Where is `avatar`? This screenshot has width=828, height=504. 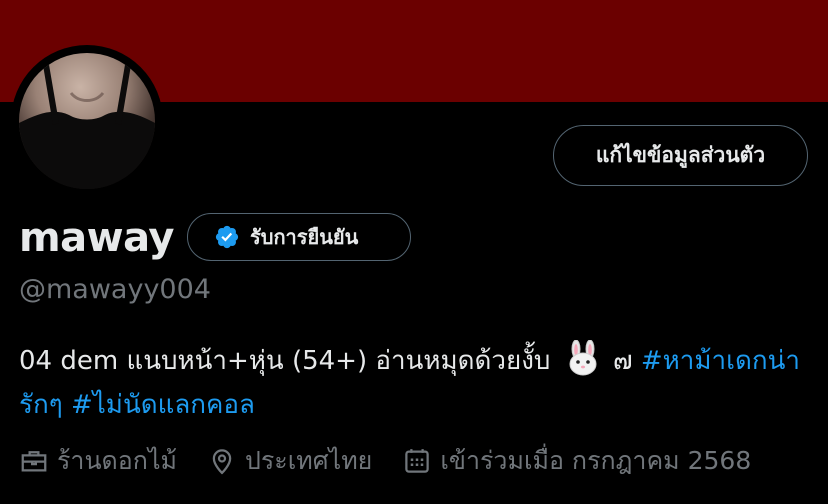 avatar is located at coordinates (87, 121).